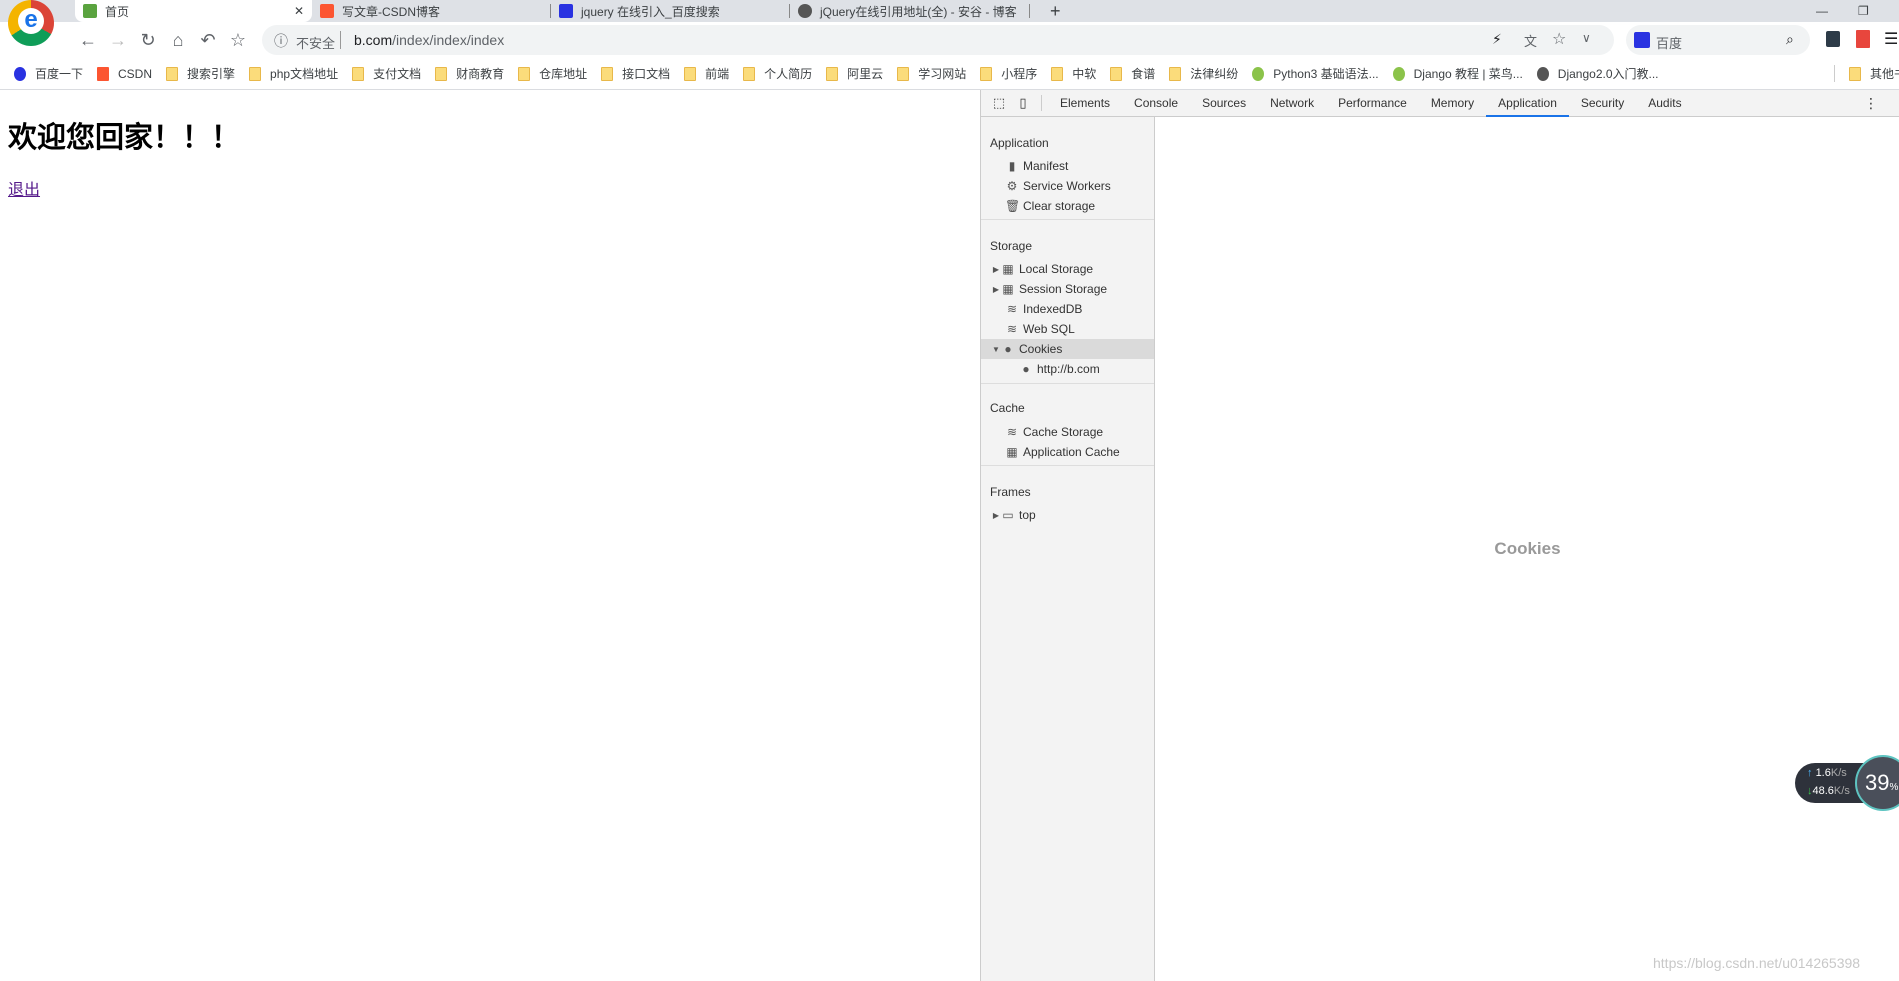 This screenshot has height=981, width=1899. Describe the element at coordinates (1055, 11) in the screenshot. I see `new-tab-button: +` at that location.